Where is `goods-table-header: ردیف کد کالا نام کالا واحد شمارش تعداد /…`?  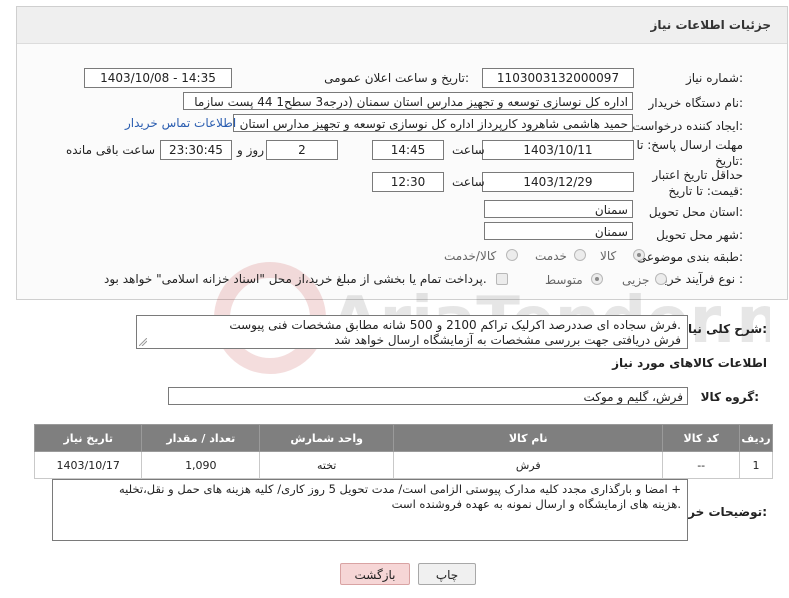
goods-table-header: ردیف کد کالا نام کالا واحد شمارش تعداد /… is located at coordinates (403, 438).